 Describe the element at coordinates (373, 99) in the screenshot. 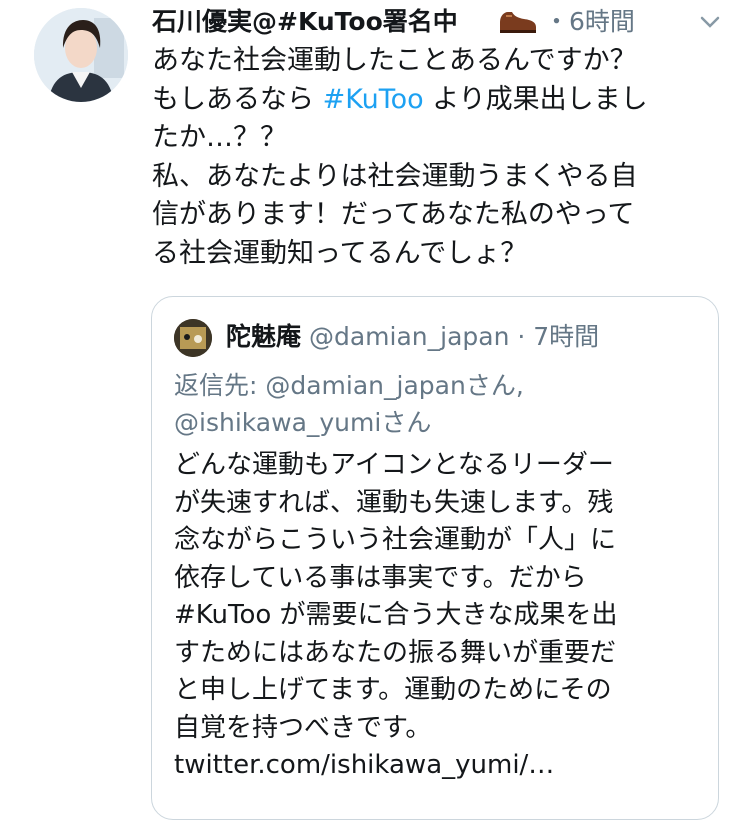

I see `hashtag-link: #KuToo` at that location.